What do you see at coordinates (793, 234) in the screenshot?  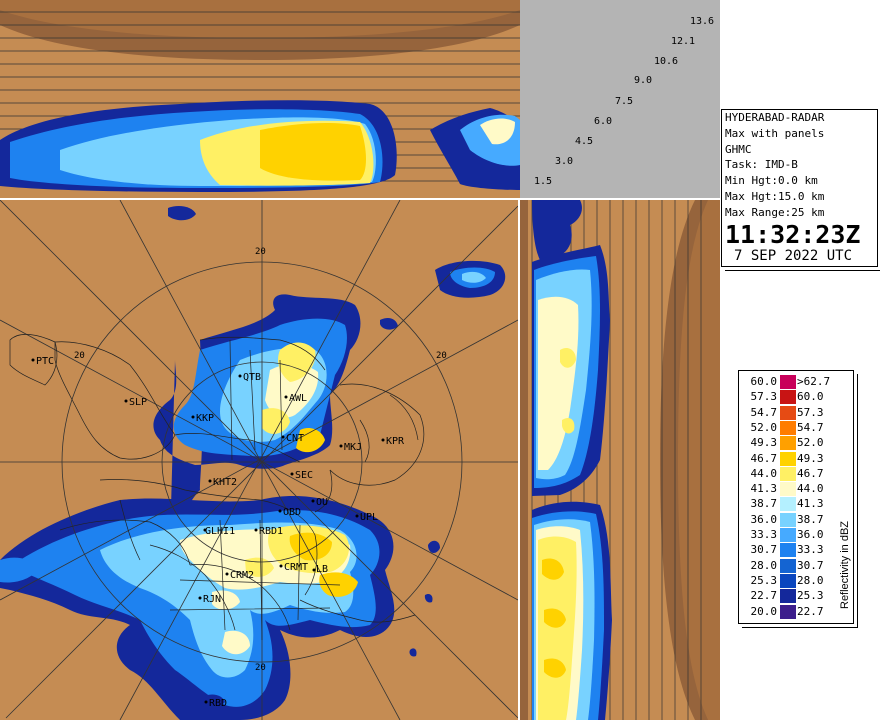 I see `observation-time: 11:32:23Z` at bounding box center [793, 234].